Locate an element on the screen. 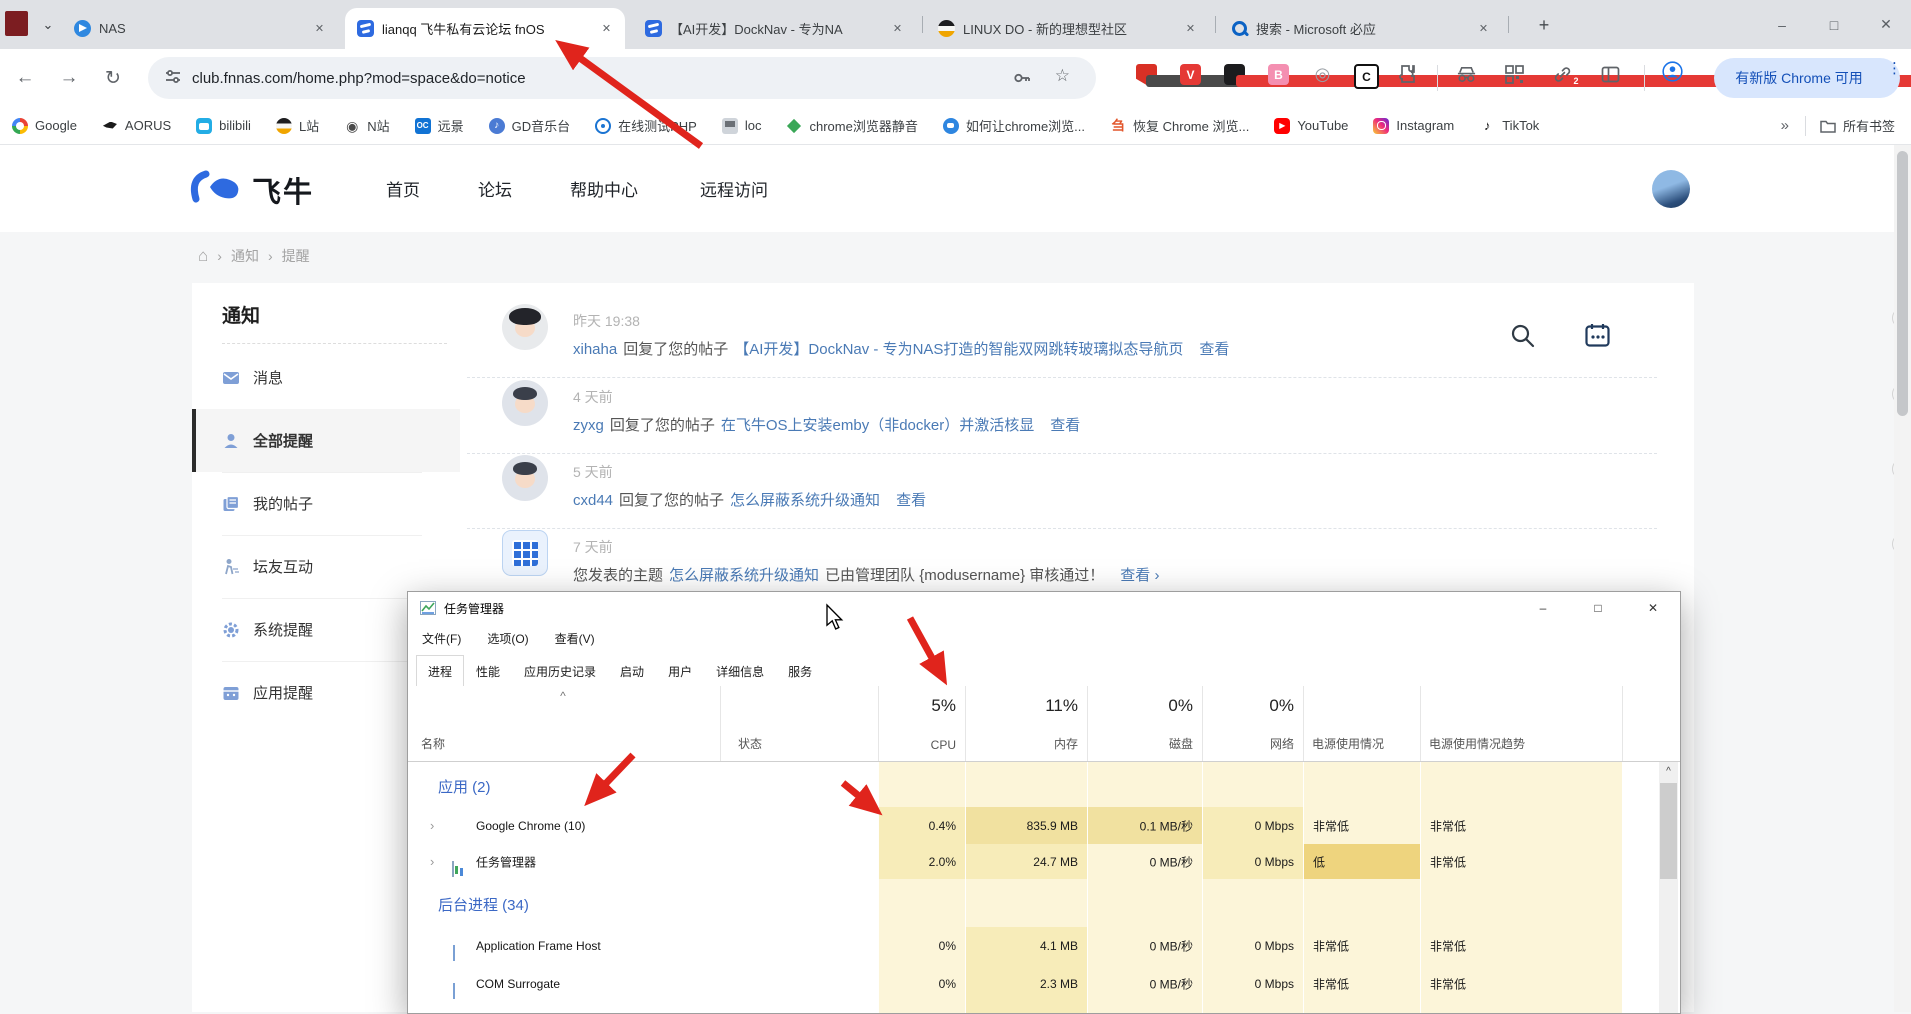  breadcrumb-remind: 提醒 is located at coordinates (296, 256).